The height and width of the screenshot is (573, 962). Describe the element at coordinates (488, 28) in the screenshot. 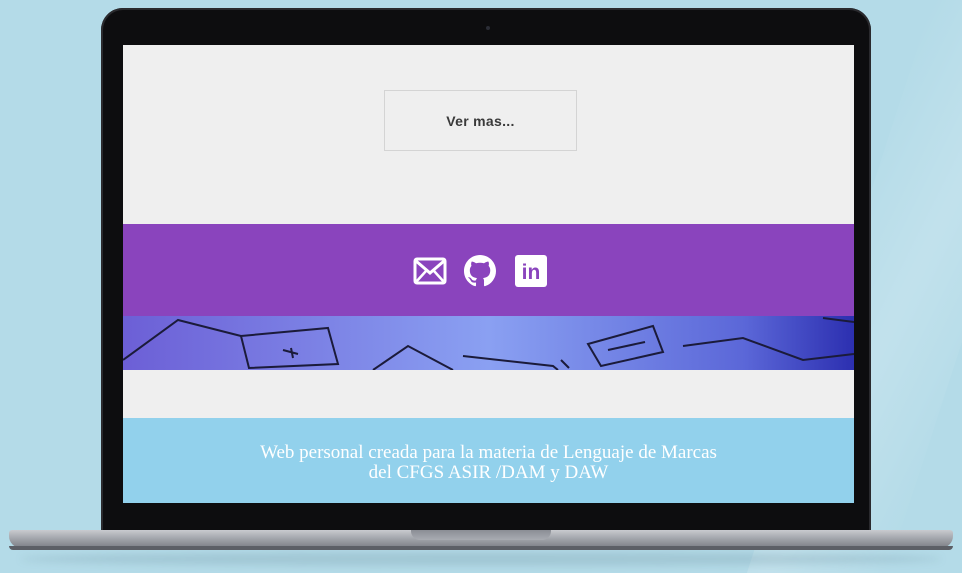

I see `webcam` at that location.